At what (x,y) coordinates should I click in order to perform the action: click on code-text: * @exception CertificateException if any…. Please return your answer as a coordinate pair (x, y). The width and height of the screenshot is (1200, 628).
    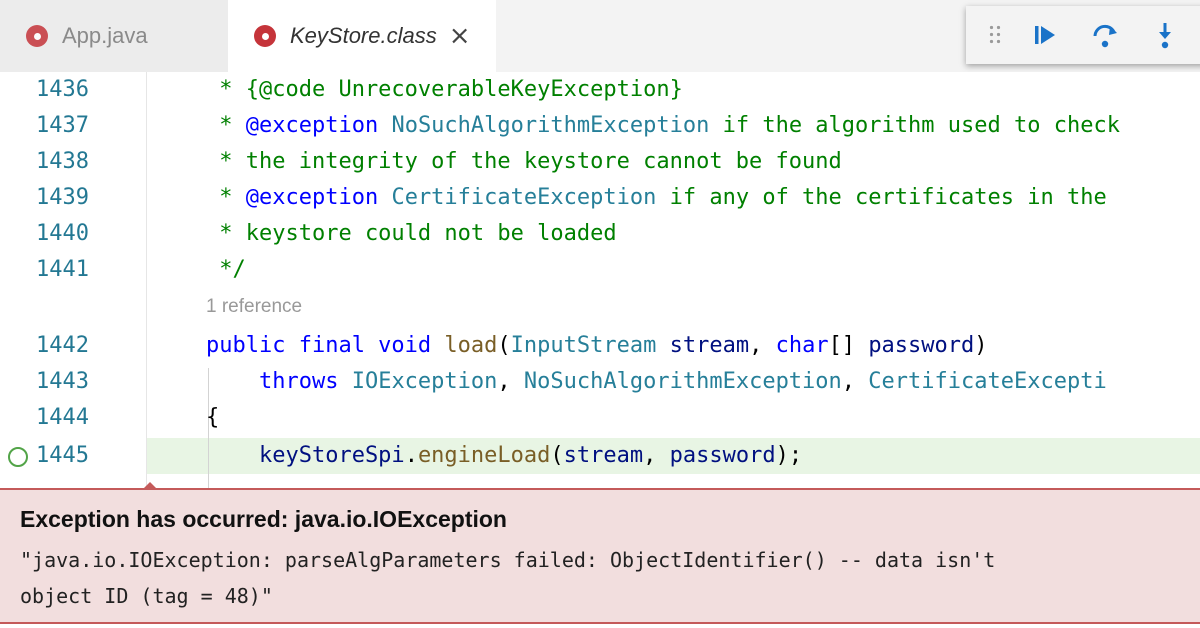
    Looking at the image, I should click on (656, 198).